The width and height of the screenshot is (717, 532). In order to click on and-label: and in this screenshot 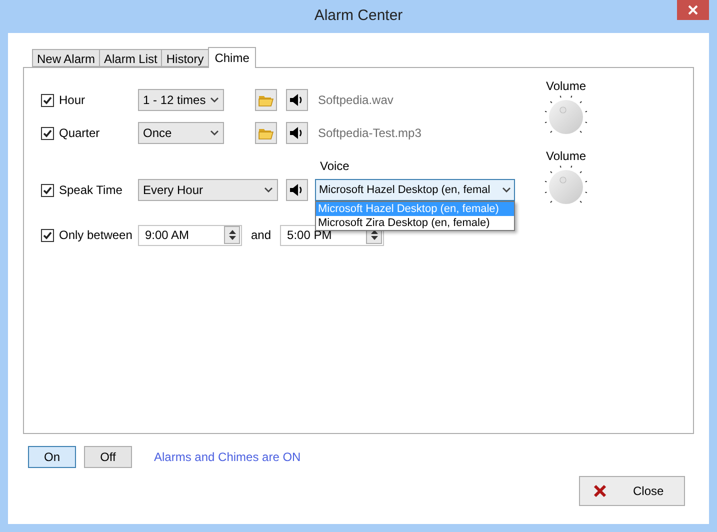, I will do `click(261, 235)`.